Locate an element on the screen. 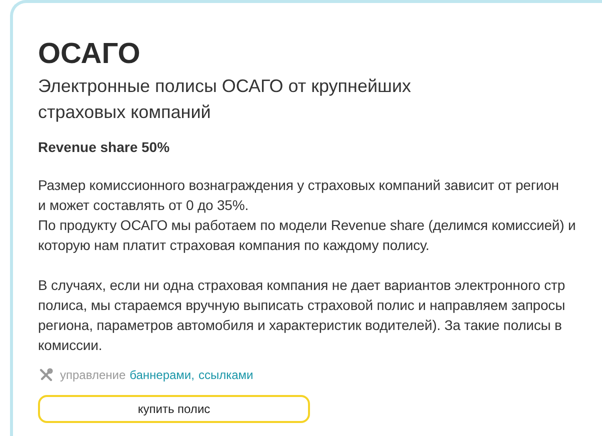 The height and width of the screenshot is (436, 602). manage-link: баннерами, is located at coordinates (162, 375).